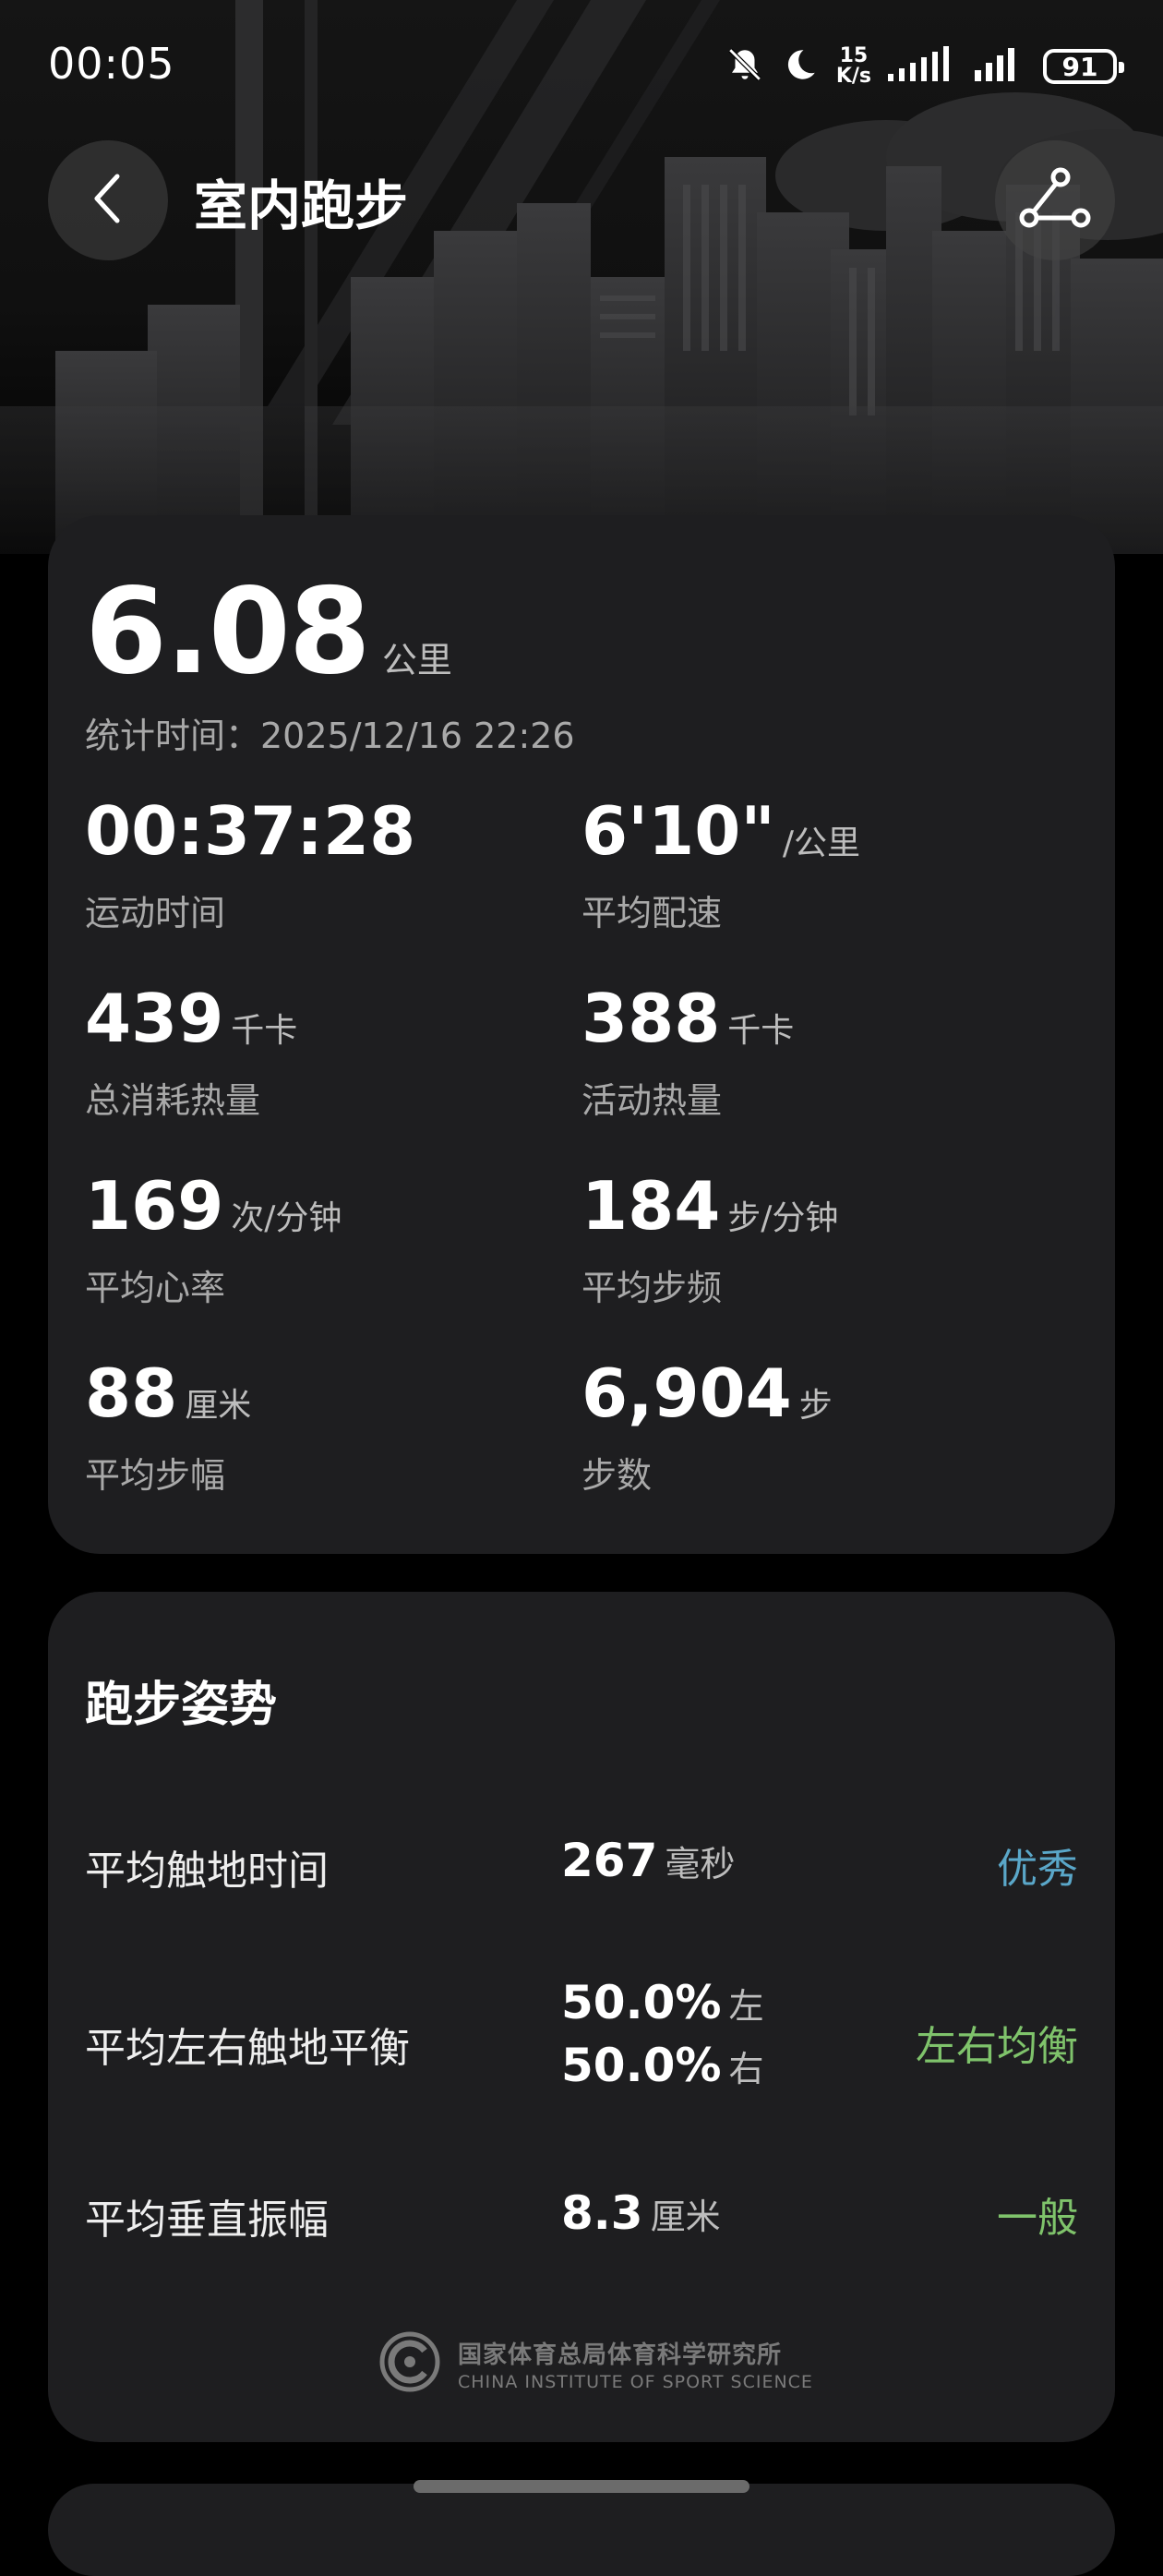 The width and height of the screenshot is (1163, 2576). Describe the element at coordinates (1038, 2218) in the screenshot. I see `rating-vertical-oscillation: 一般` at that location.